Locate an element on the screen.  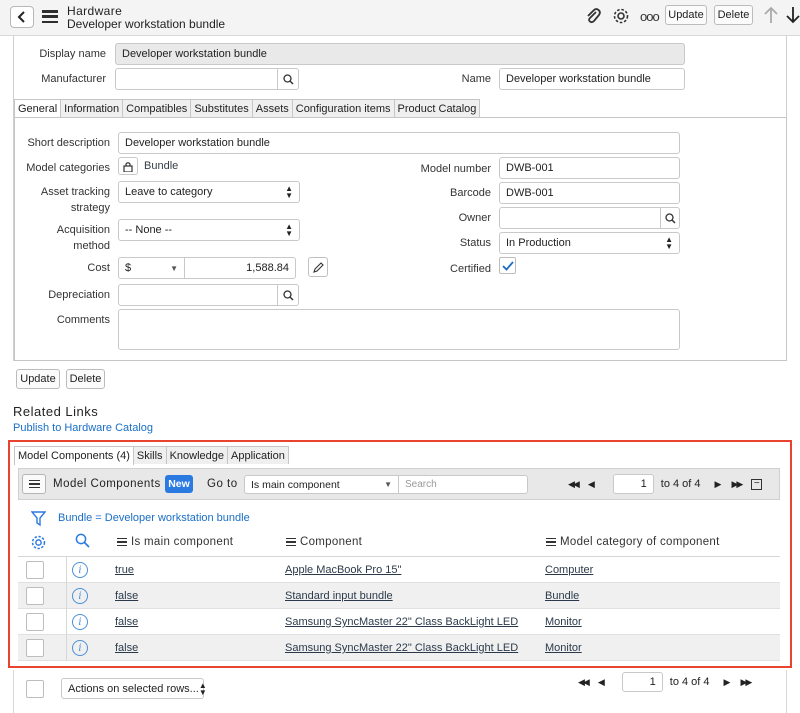
manufacturer-input is located at coordinates (196, 79).